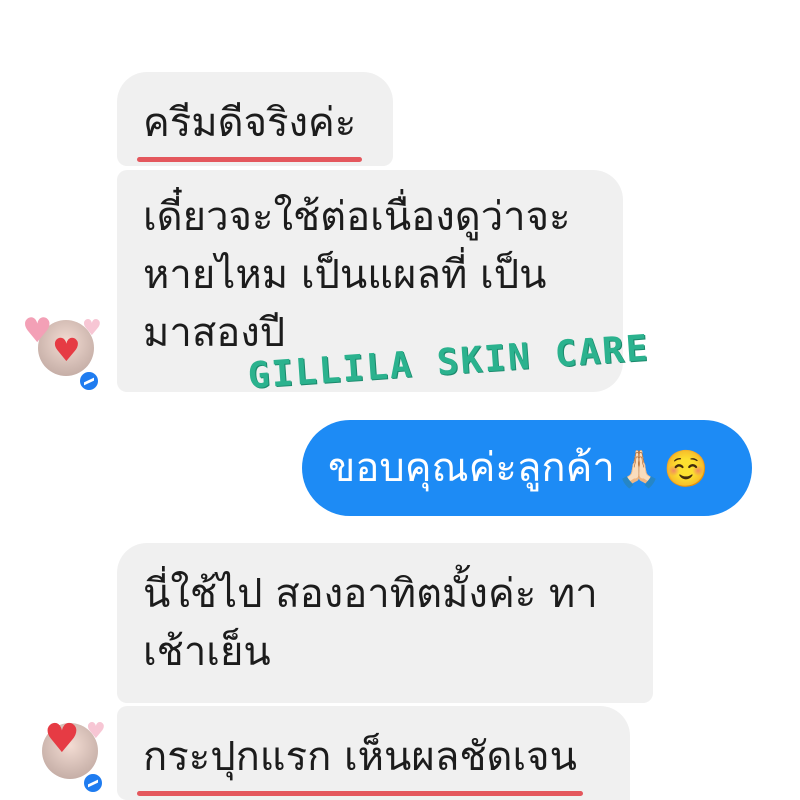 Image resolution: width=800 pixels, height=800 pixels. What do you see at coordinates (345, 275) in the screenshot?
I see `message-line: หายไหม เป็นแผลที่ เป็น` at bounding box center [345, 275].